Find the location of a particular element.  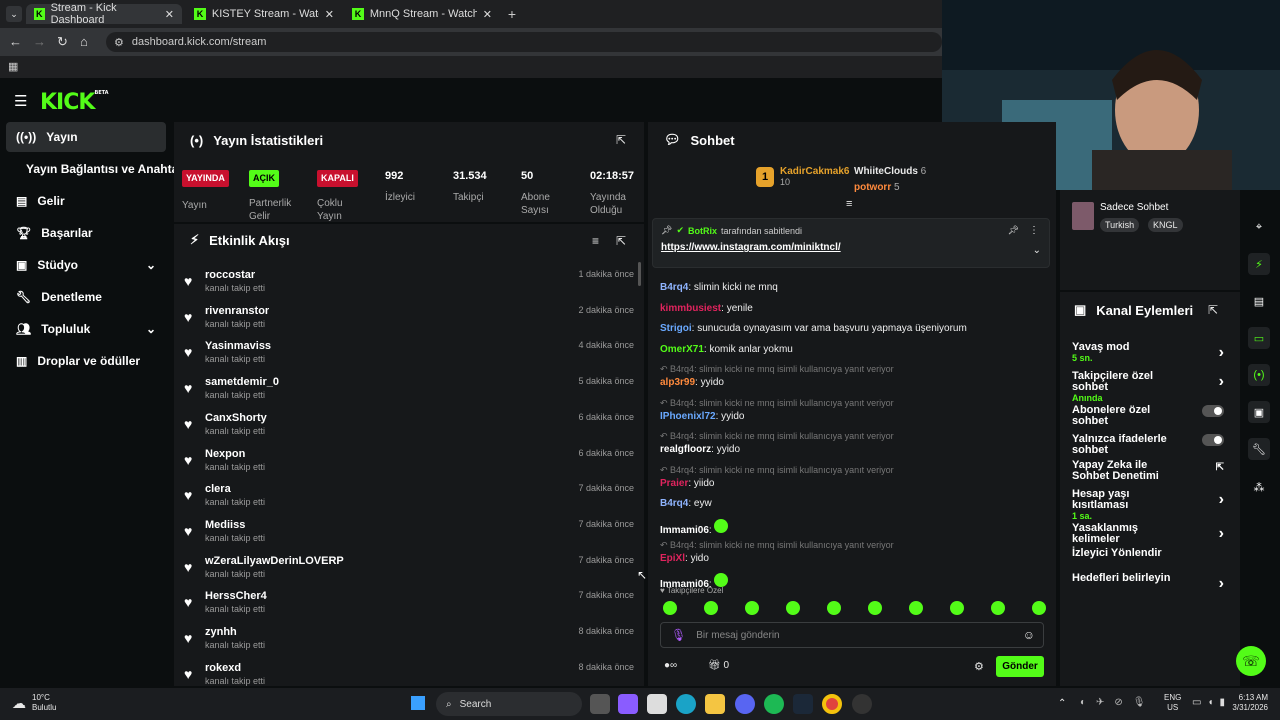

new-tab-button: + is located at coordinates (512, 14).